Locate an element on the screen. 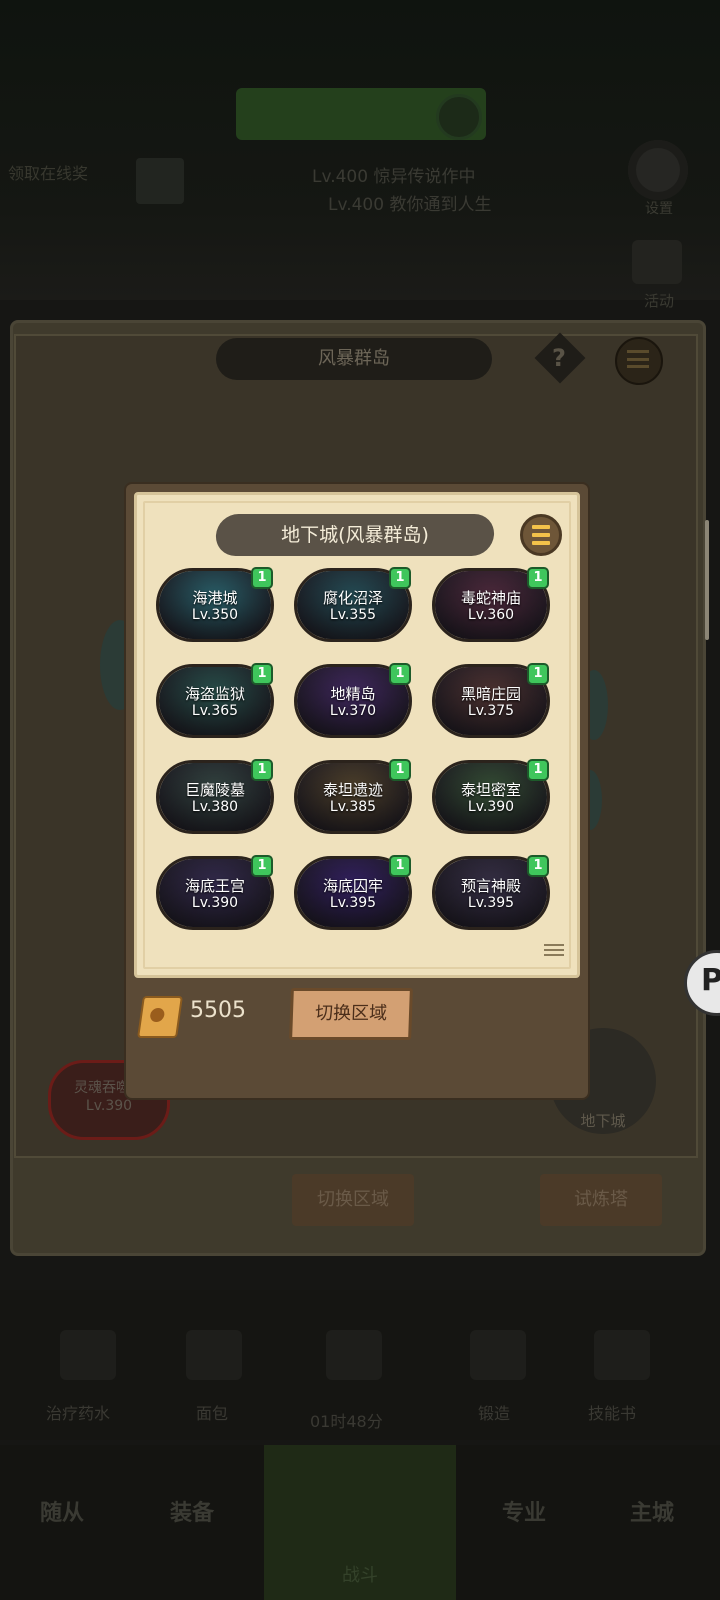  help-glyph: ? is located at coordinates (559, 358).